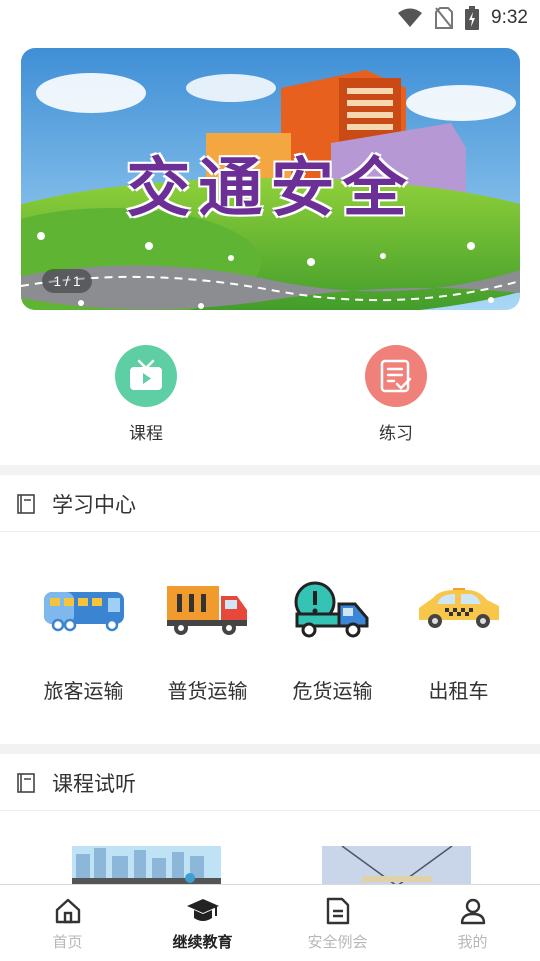  I want to click on category-general-cargo: 普货运输, so click(207, 639).